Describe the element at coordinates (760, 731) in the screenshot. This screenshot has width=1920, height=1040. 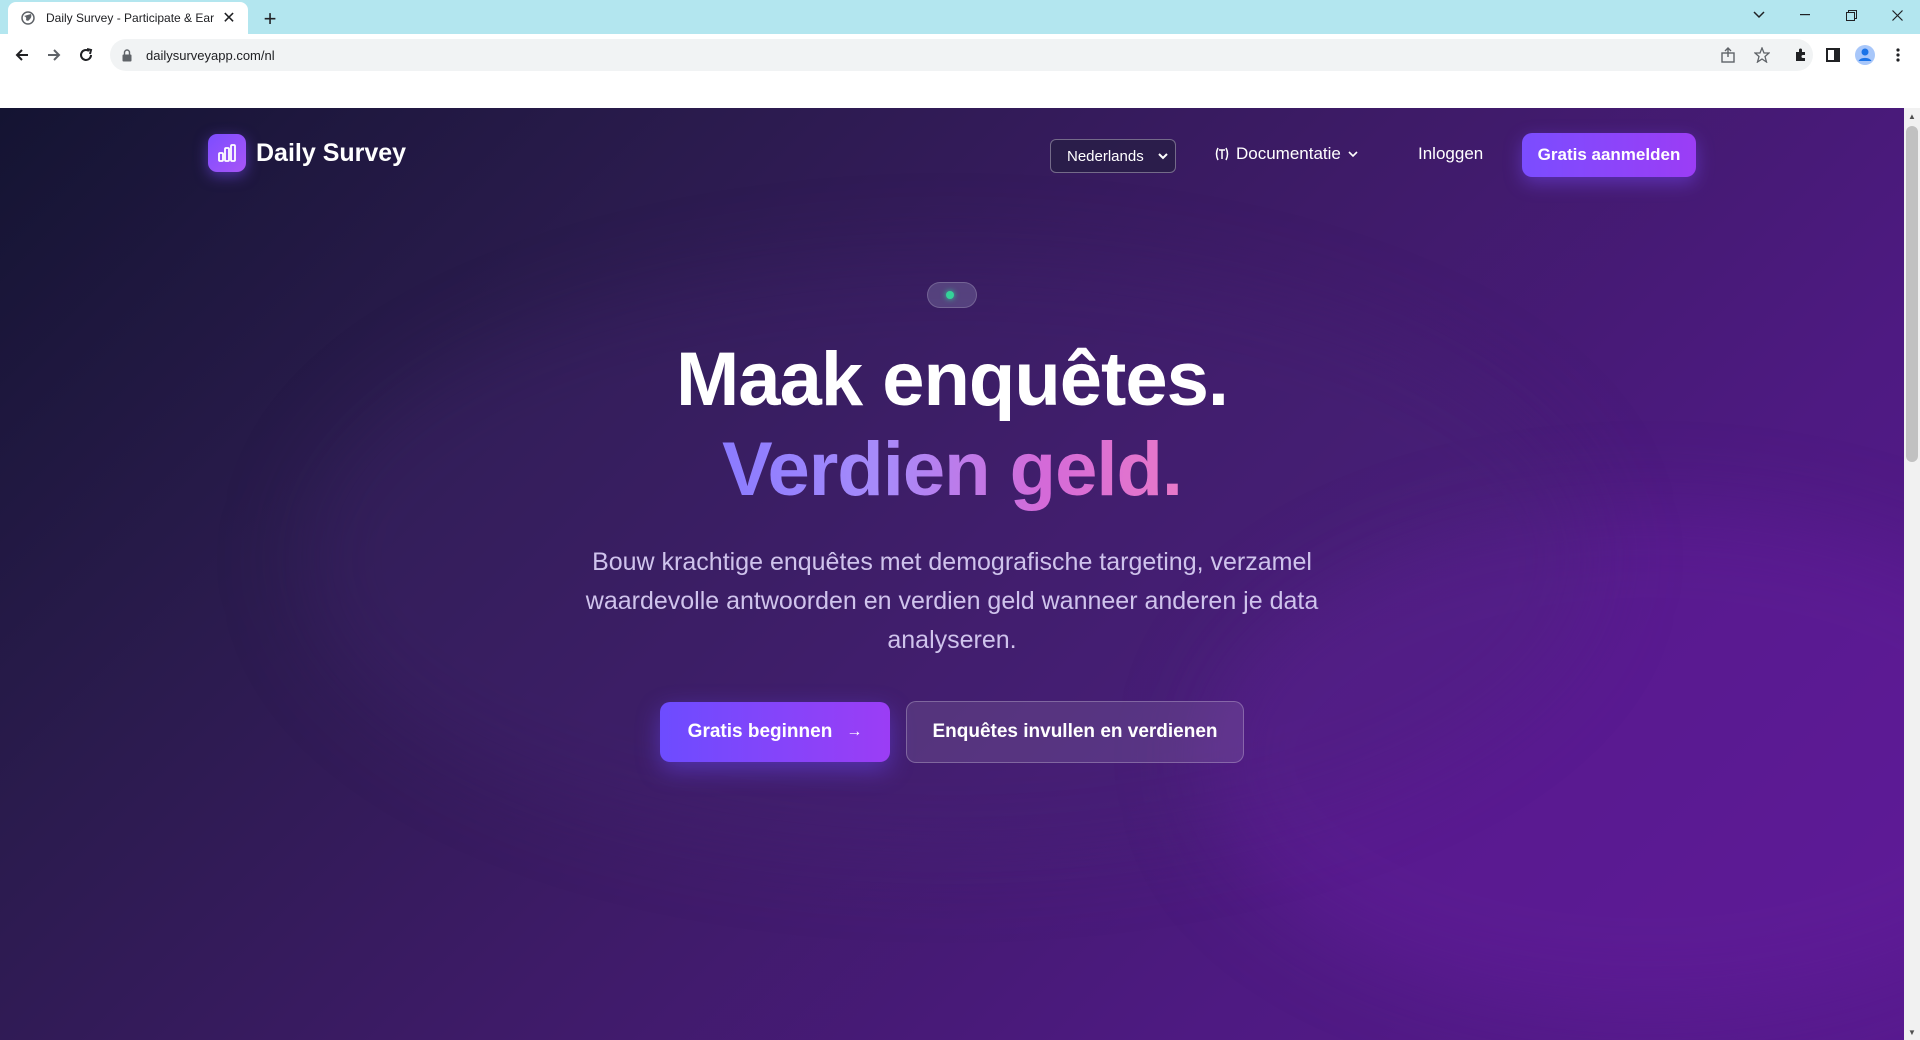
I see `start-free-label: Gratis beginnen` at that location.